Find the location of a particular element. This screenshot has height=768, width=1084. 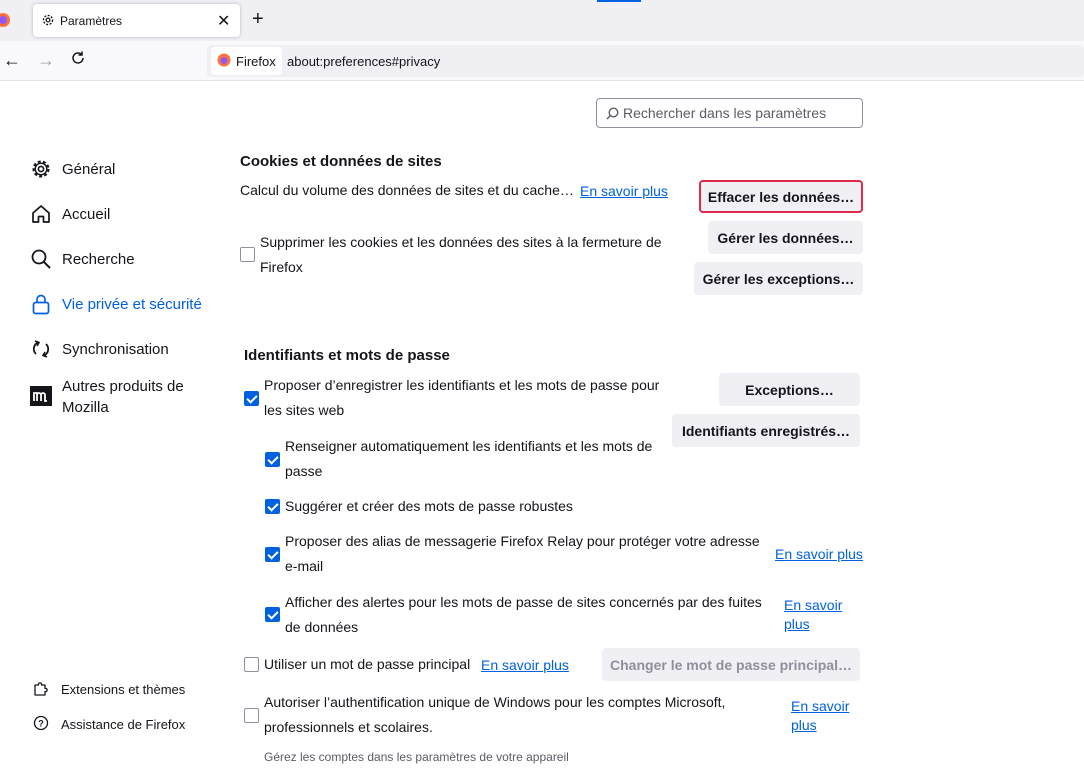

close-icon: ✕ is located at coordinates (223, 21).